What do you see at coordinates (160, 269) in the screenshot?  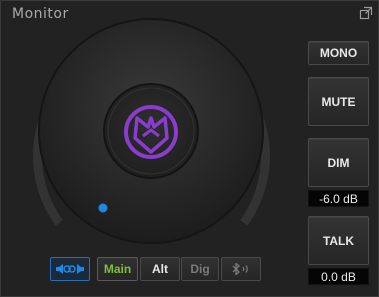 I see `source-alt-button: Alt` at bounding box center [160, 269].